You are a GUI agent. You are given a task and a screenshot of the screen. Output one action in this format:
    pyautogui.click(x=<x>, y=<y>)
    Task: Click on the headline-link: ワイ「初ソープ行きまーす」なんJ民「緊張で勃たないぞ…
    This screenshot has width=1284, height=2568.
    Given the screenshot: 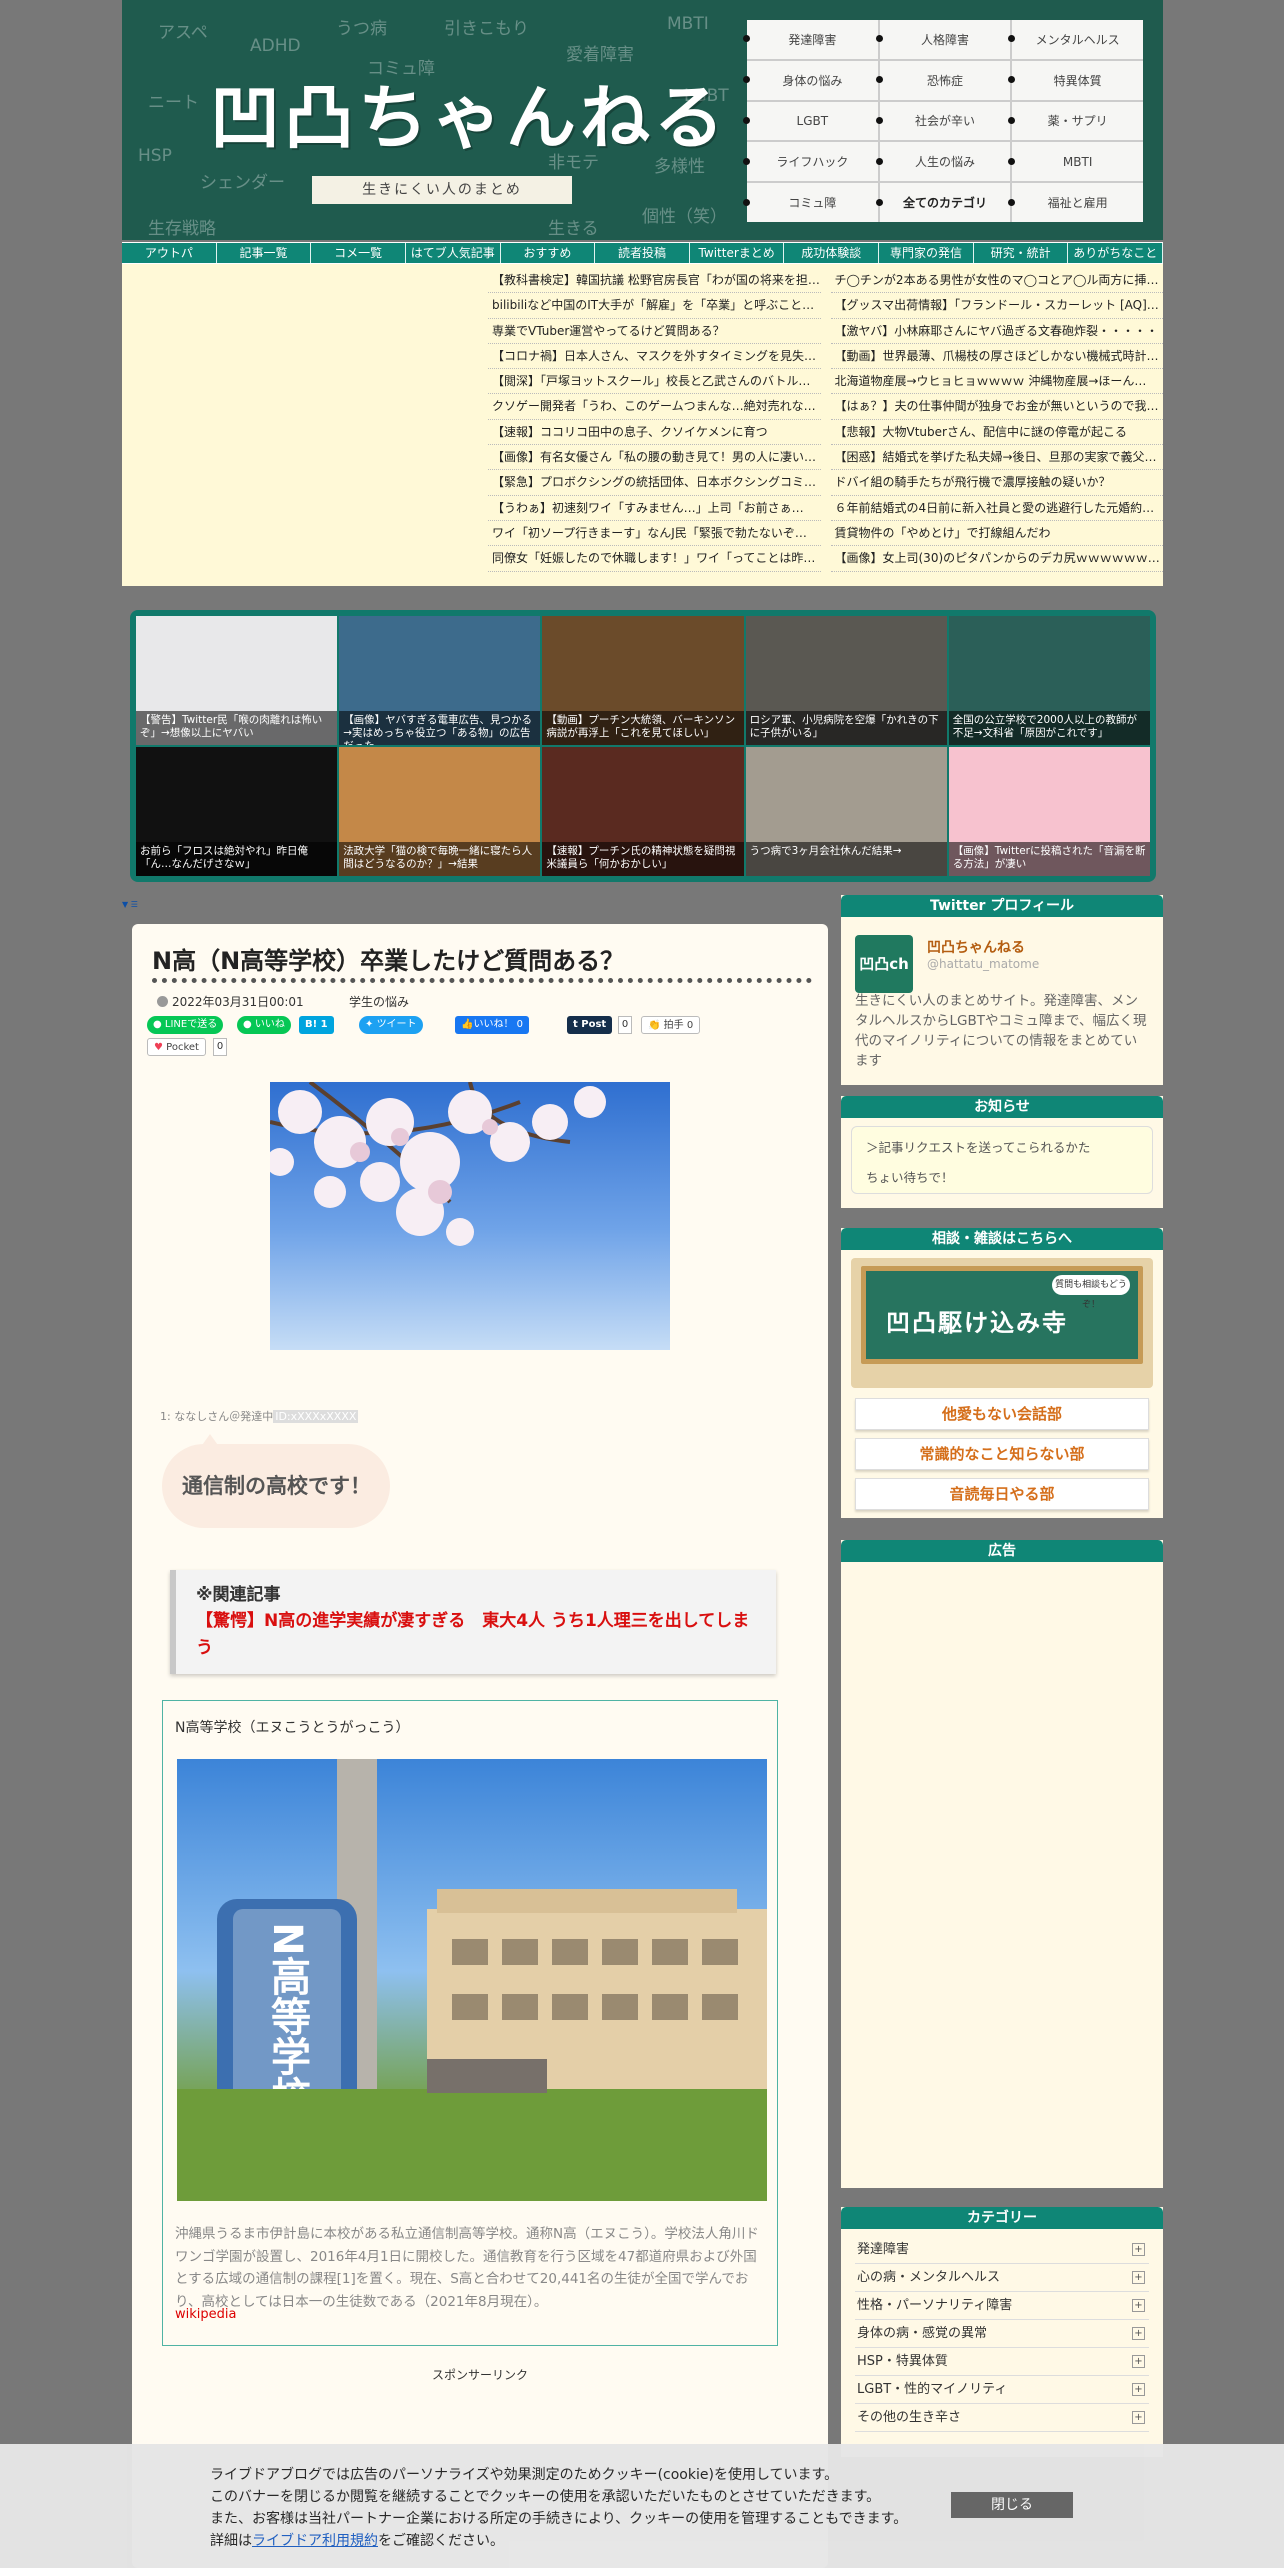 What is the action you would take?
    pyautogui.click(x=654, y=534)
    